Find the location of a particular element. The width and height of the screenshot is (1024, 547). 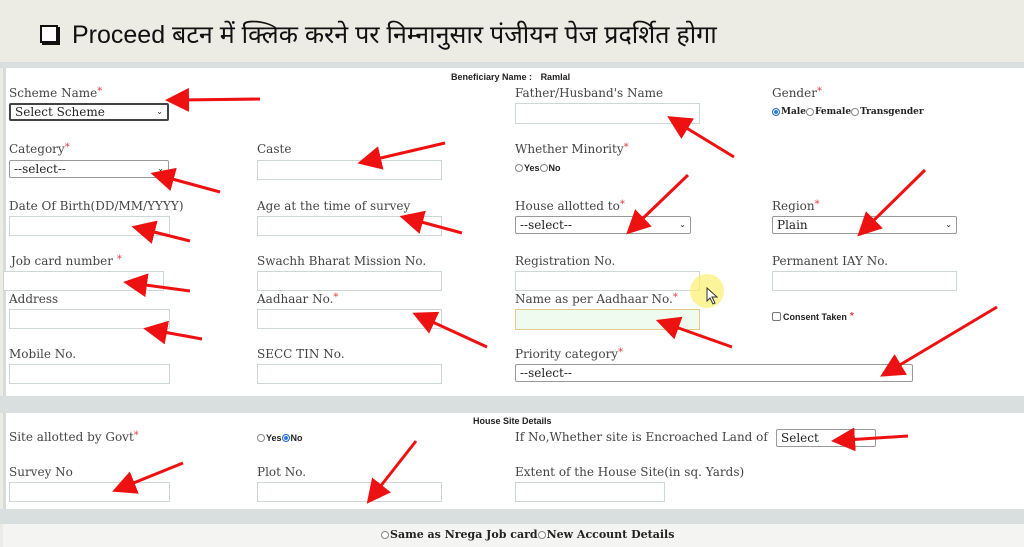

address-label-text: Address is located at coordinates (34, 299).